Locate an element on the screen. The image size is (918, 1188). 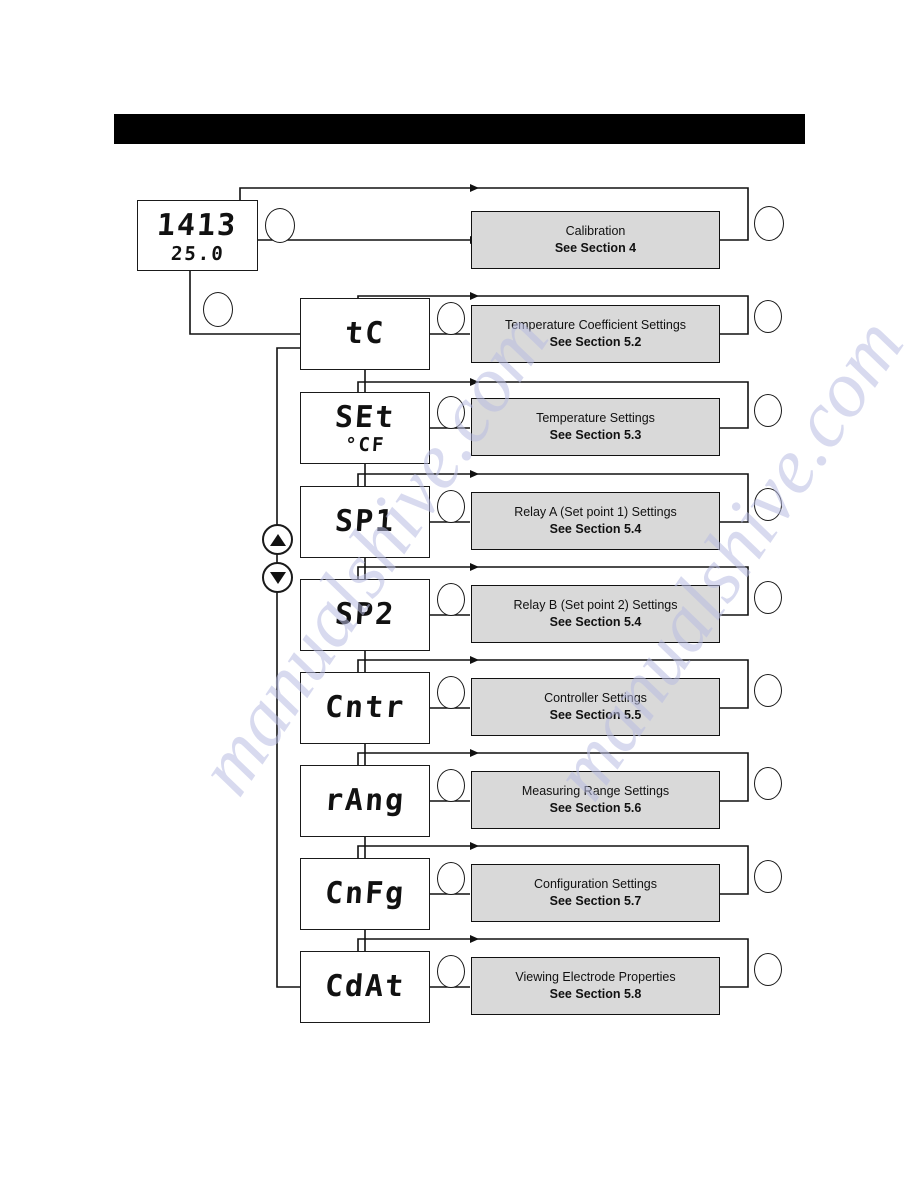
menu-description-box-cnfg: Configuration Settings See Section 5.7 is located at coordinates (595, 893).